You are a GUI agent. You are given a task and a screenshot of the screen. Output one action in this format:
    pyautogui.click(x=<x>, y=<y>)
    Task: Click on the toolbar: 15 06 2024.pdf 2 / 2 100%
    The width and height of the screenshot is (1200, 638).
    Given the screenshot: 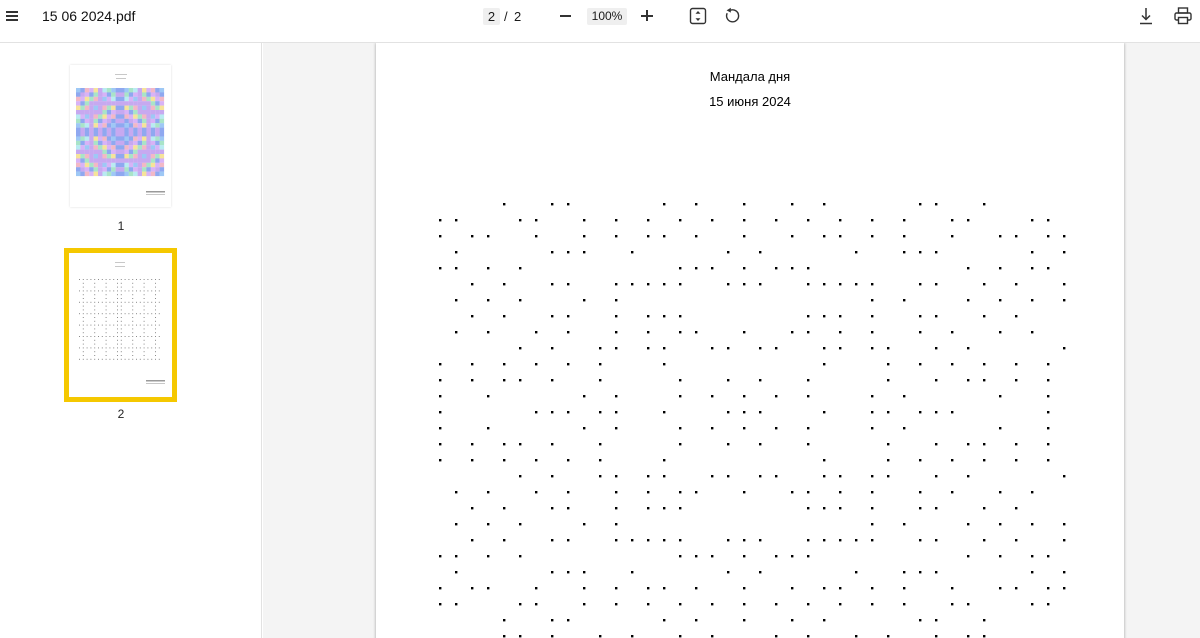 What is the action you would take?
    pyautogui.click(x=600, y=21)
    